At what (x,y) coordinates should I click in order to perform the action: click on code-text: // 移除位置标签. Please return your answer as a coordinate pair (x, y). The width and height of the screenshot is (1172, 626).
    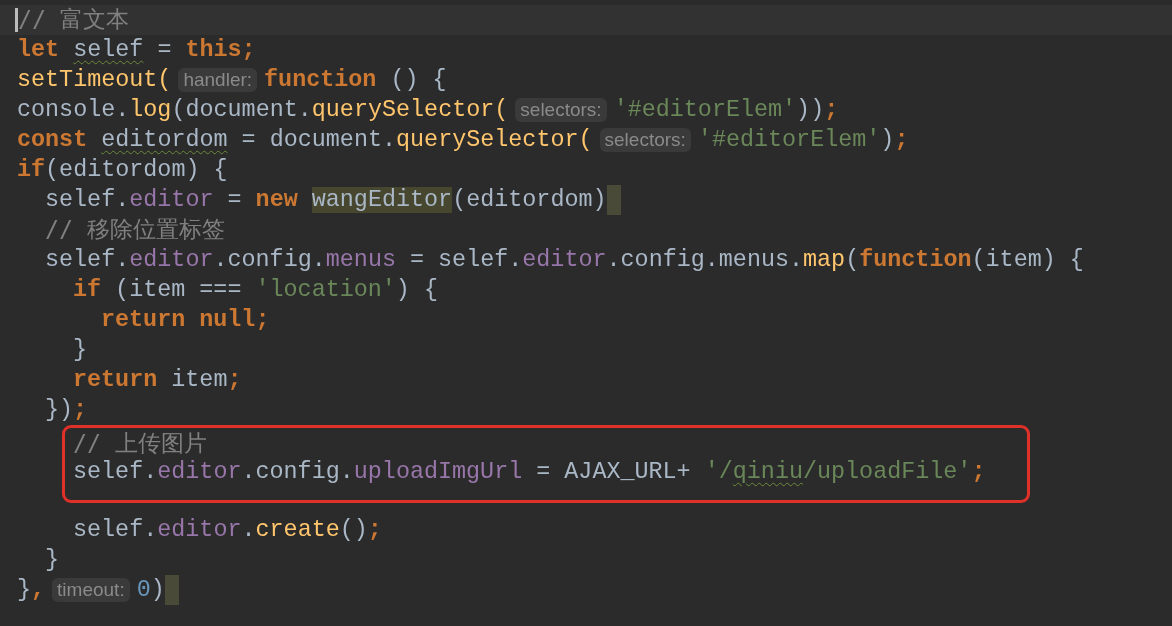
    Looking at the image, I should click on (135, 229).